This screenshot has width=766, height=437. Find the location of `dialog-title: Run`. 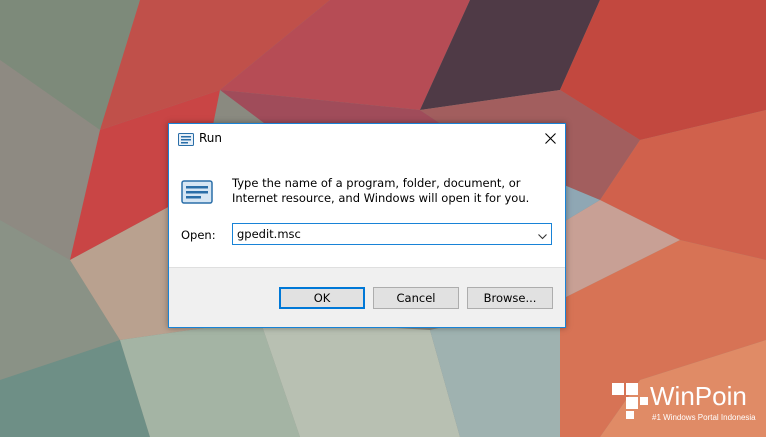

dialog-title: Run is located at coordinates (211, 138).